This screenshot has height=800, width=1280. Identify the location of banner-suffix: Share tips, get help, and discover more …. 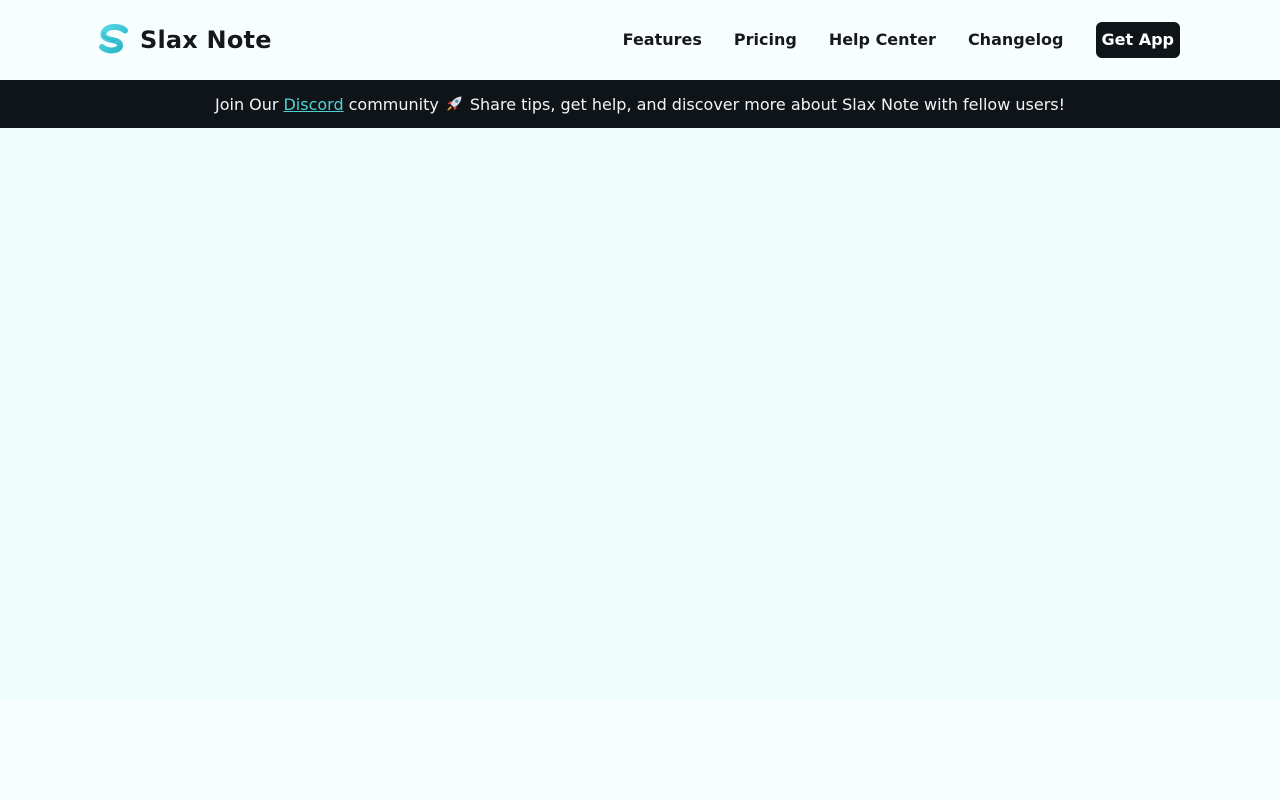
(767, 104).